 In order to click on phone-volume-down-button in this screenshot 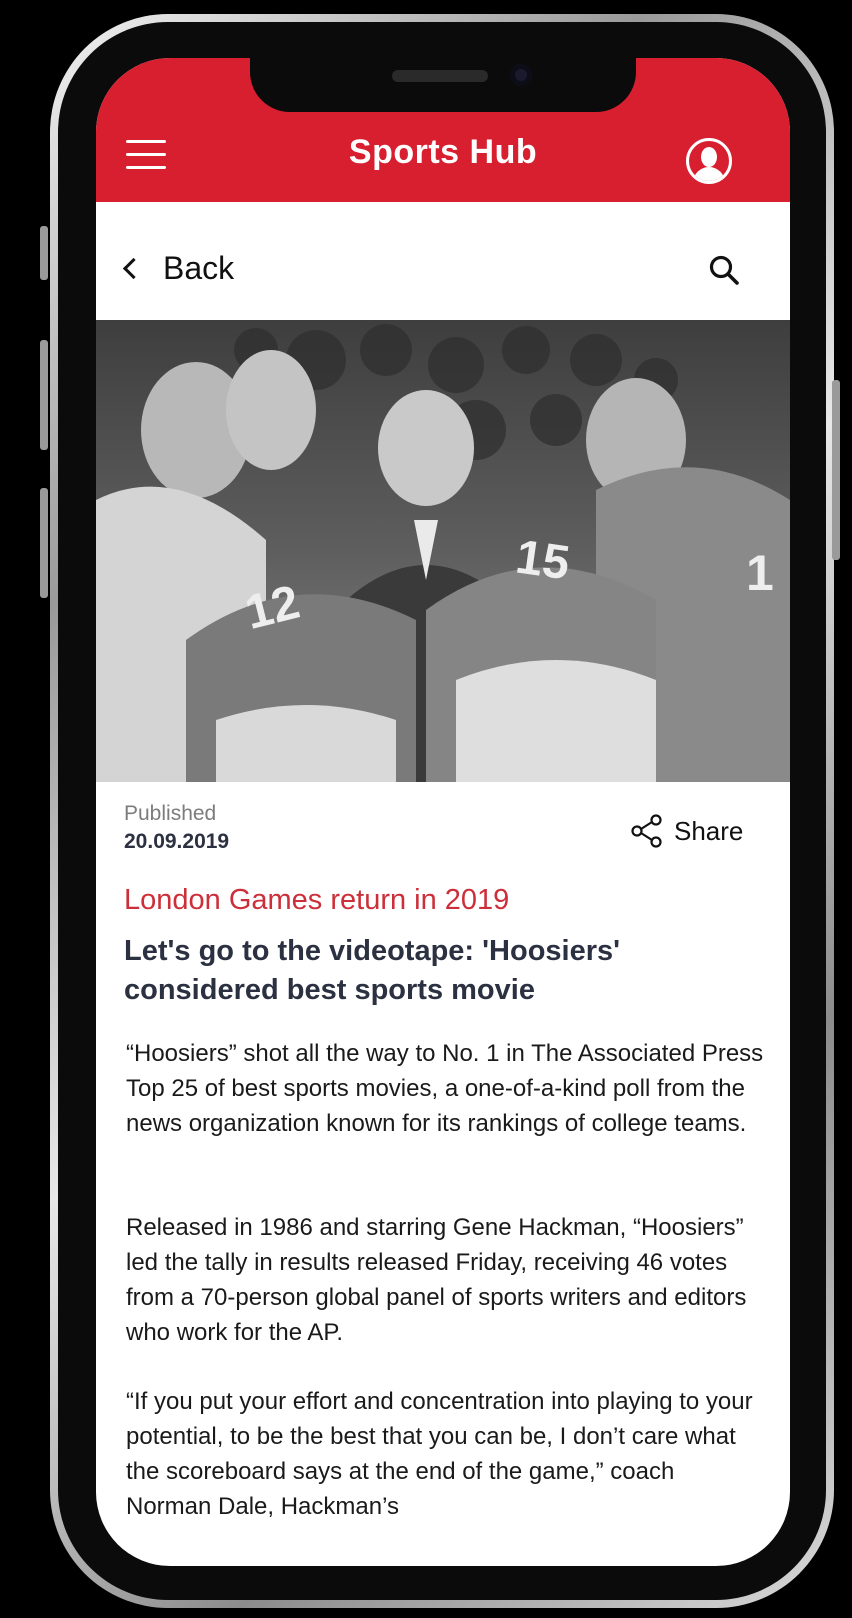, I will do `click(44, 543)`.